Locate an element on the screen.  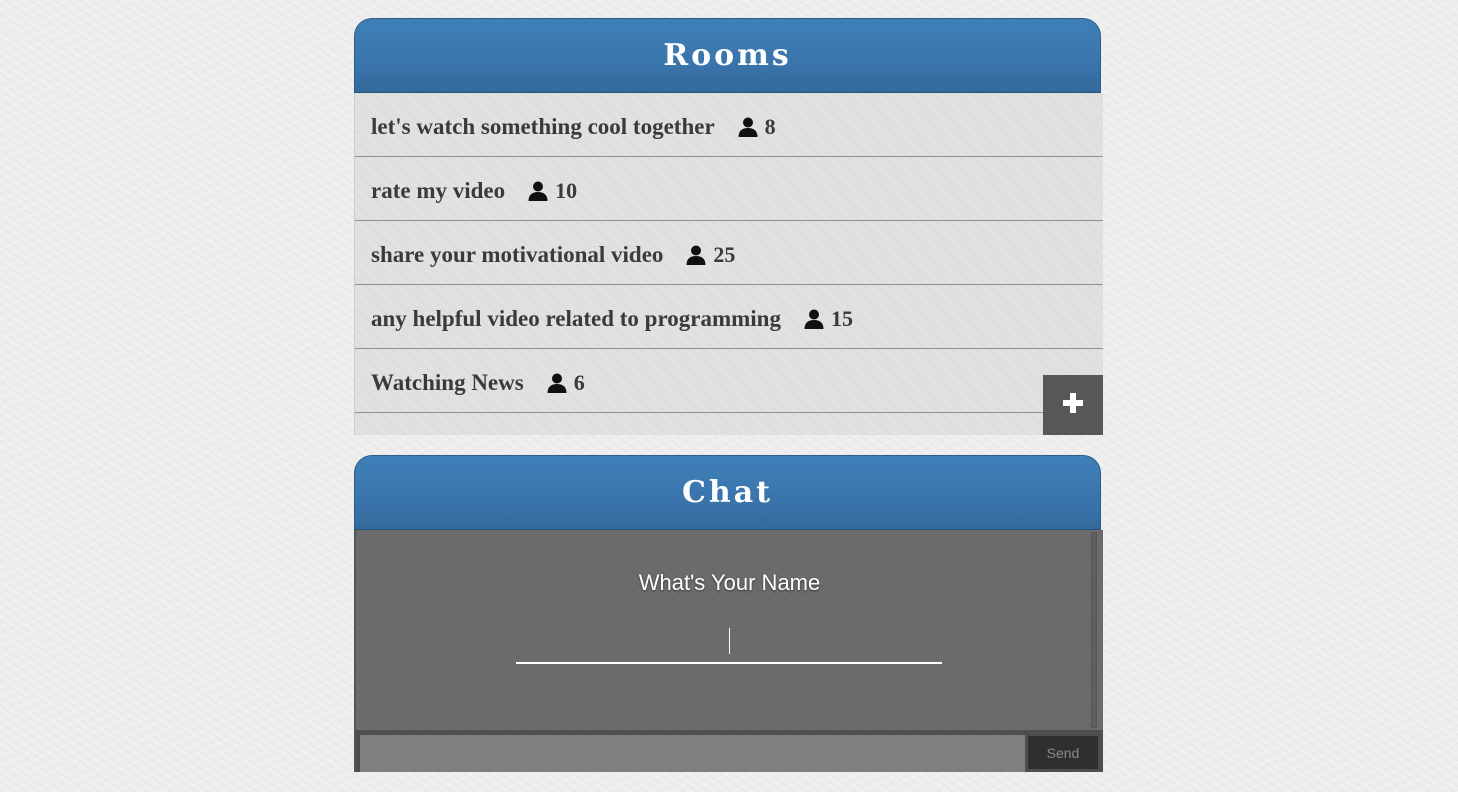
room-user-count: 6 is located at coordinates (579, 382).